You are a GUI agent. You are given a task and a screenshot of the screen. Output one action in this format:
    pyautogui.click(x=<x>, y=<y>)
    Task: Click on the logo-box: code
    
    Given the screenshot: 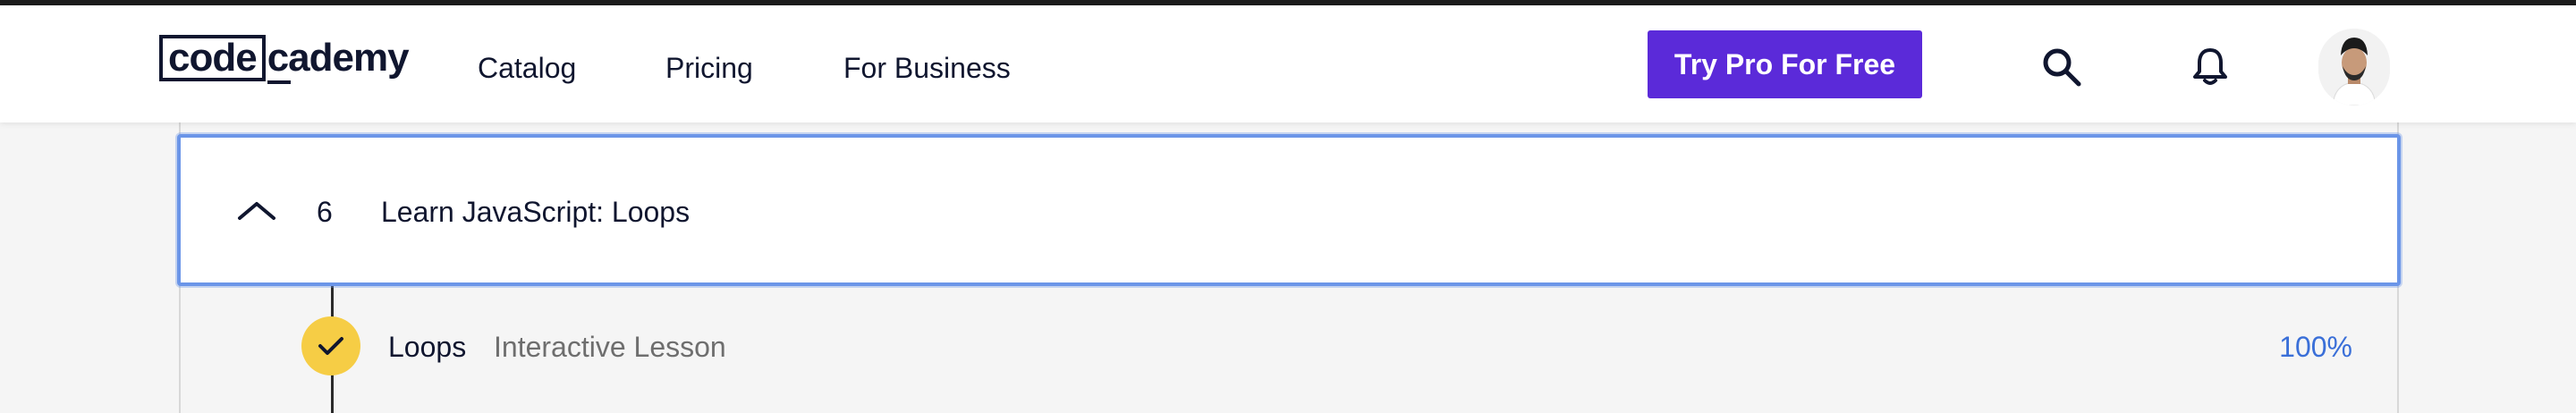 What is the action you would take?
    pyautogui.click(x=212, y=58)
    